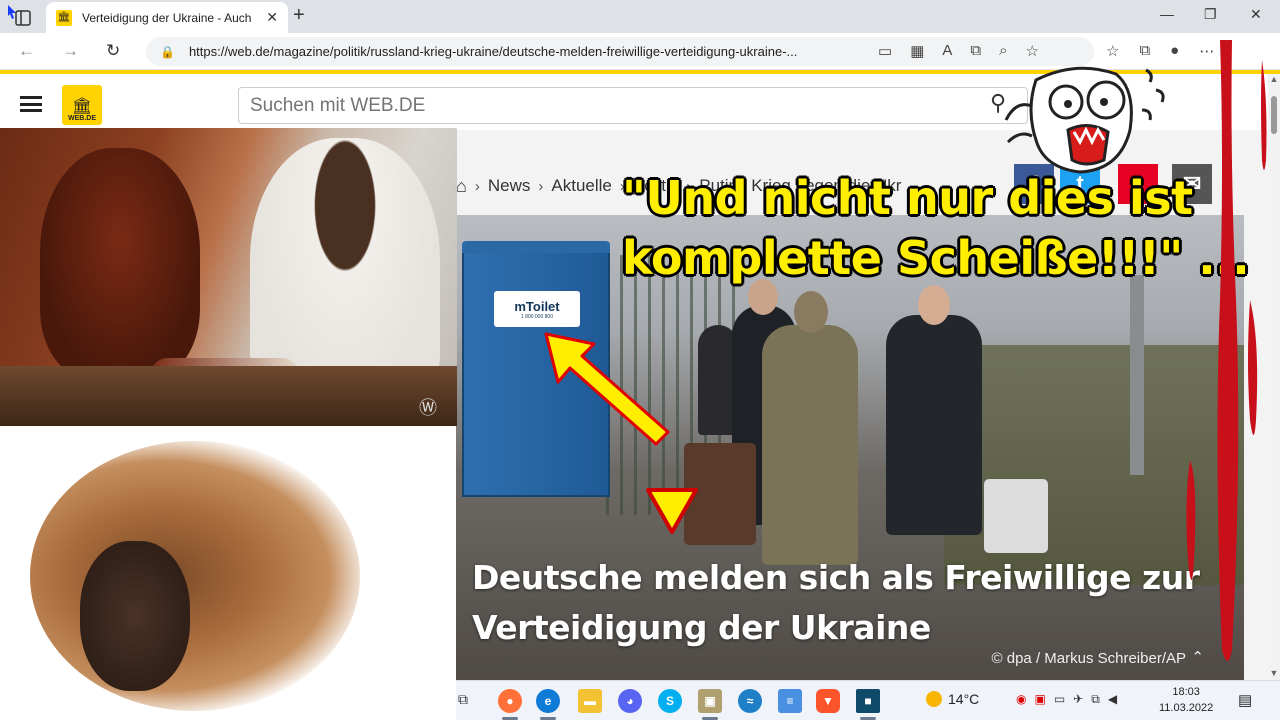 Image resolution: width=1280 pixels, height=720 pixels. What do you see at coordinates (461, 186) in the screenshot?
I see `home-icon: ⌂` at bounding box center [461, 186].